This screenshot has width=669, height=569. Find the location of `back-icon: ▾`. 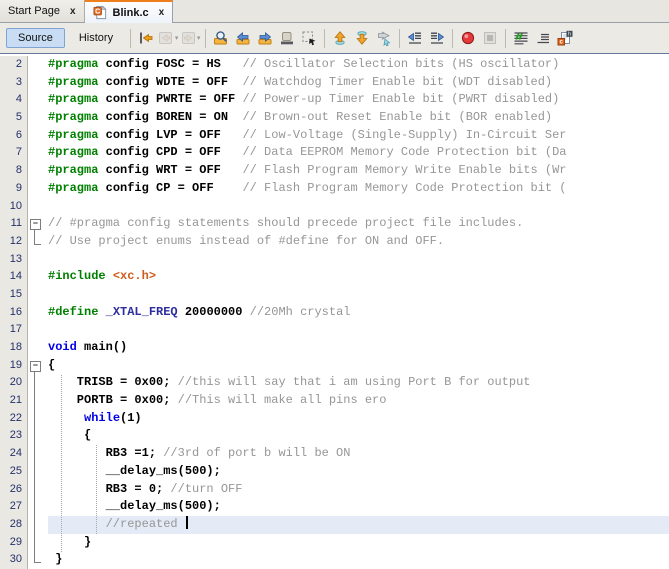

back-icon: ▾ is located at coordinates (168, 38).